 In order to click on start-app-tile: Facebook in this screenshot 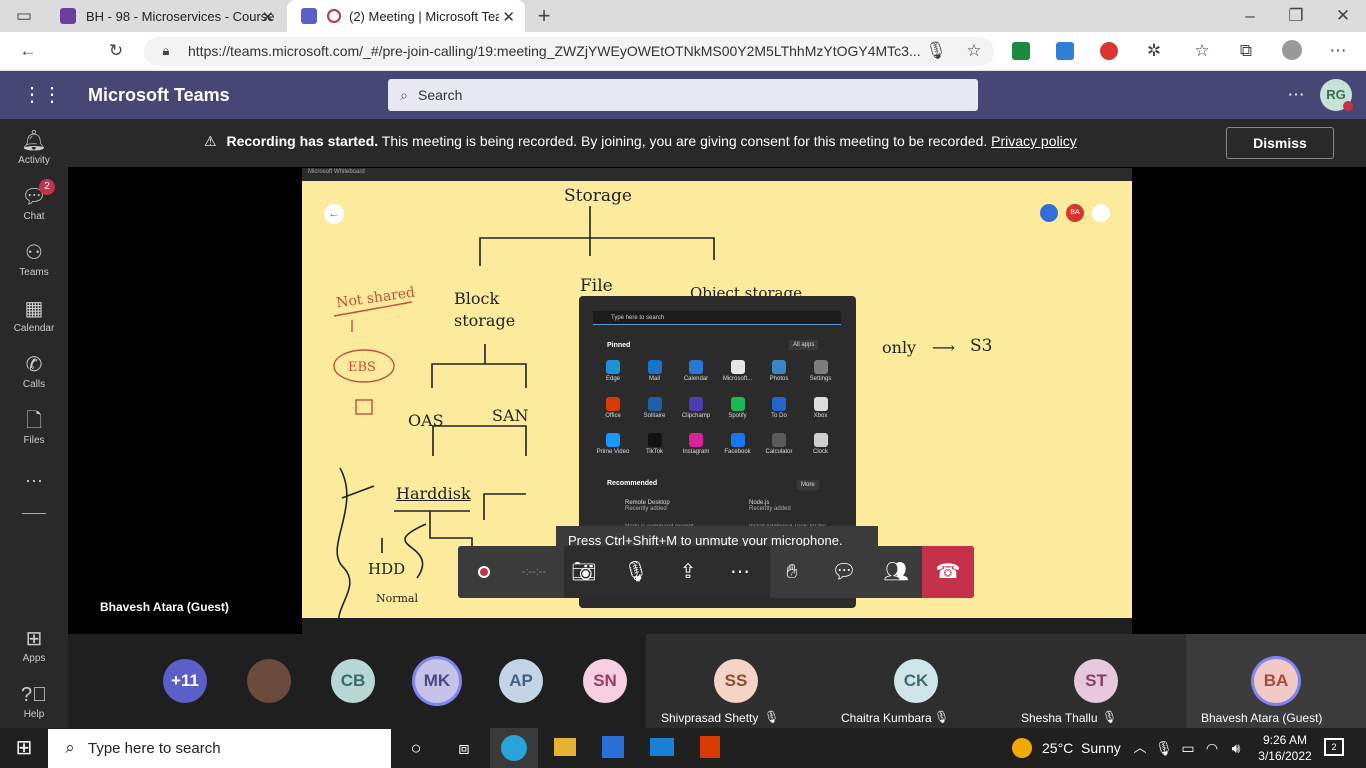, I will do `click(738, 444)`.